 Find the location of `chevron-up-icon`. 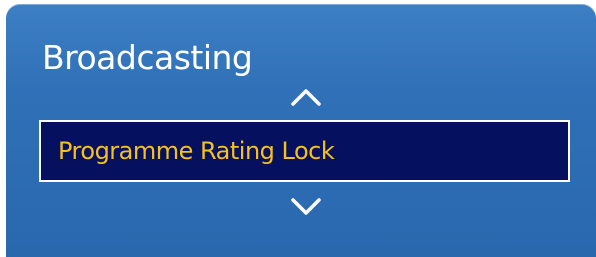

chevron-up-icon is located at coordinates (306, 97).